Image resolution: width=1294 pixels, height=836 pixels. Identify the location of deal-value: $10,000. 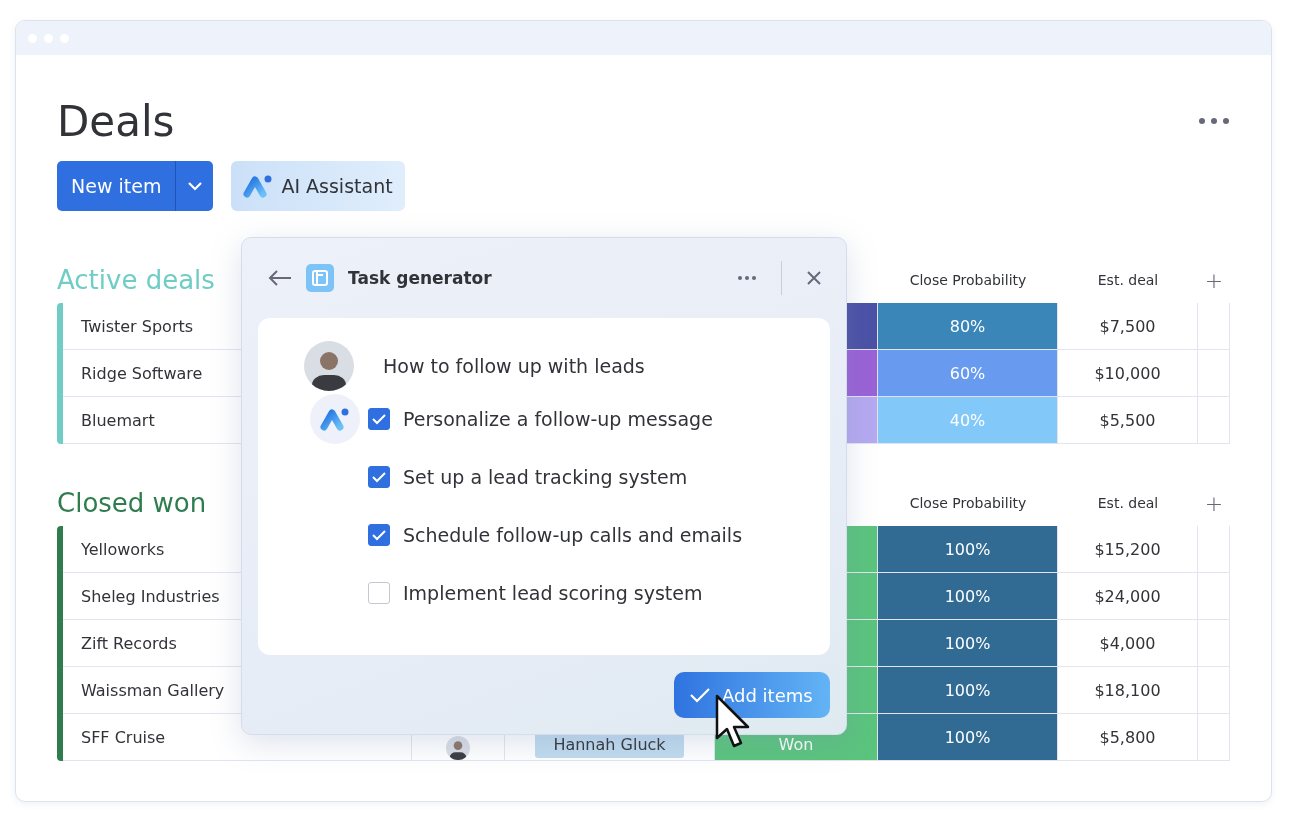
(1128, 373).